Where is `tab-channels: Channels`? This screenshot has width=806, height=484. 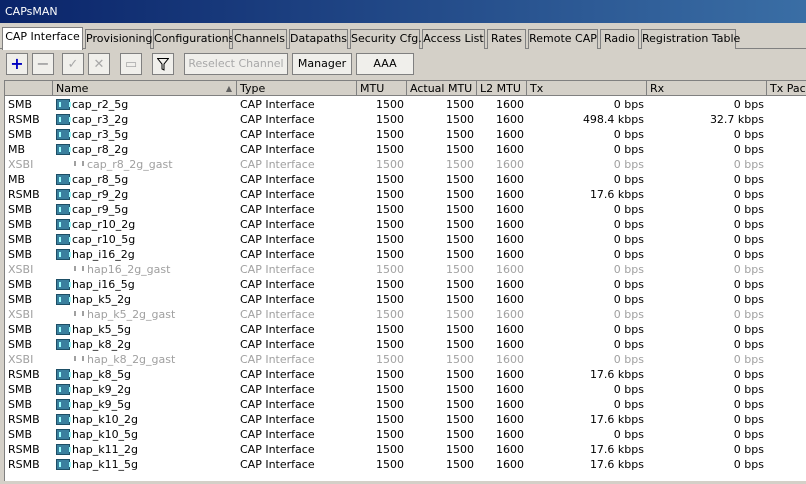
tab-channels: Channels is located at coordinates (259, 39).